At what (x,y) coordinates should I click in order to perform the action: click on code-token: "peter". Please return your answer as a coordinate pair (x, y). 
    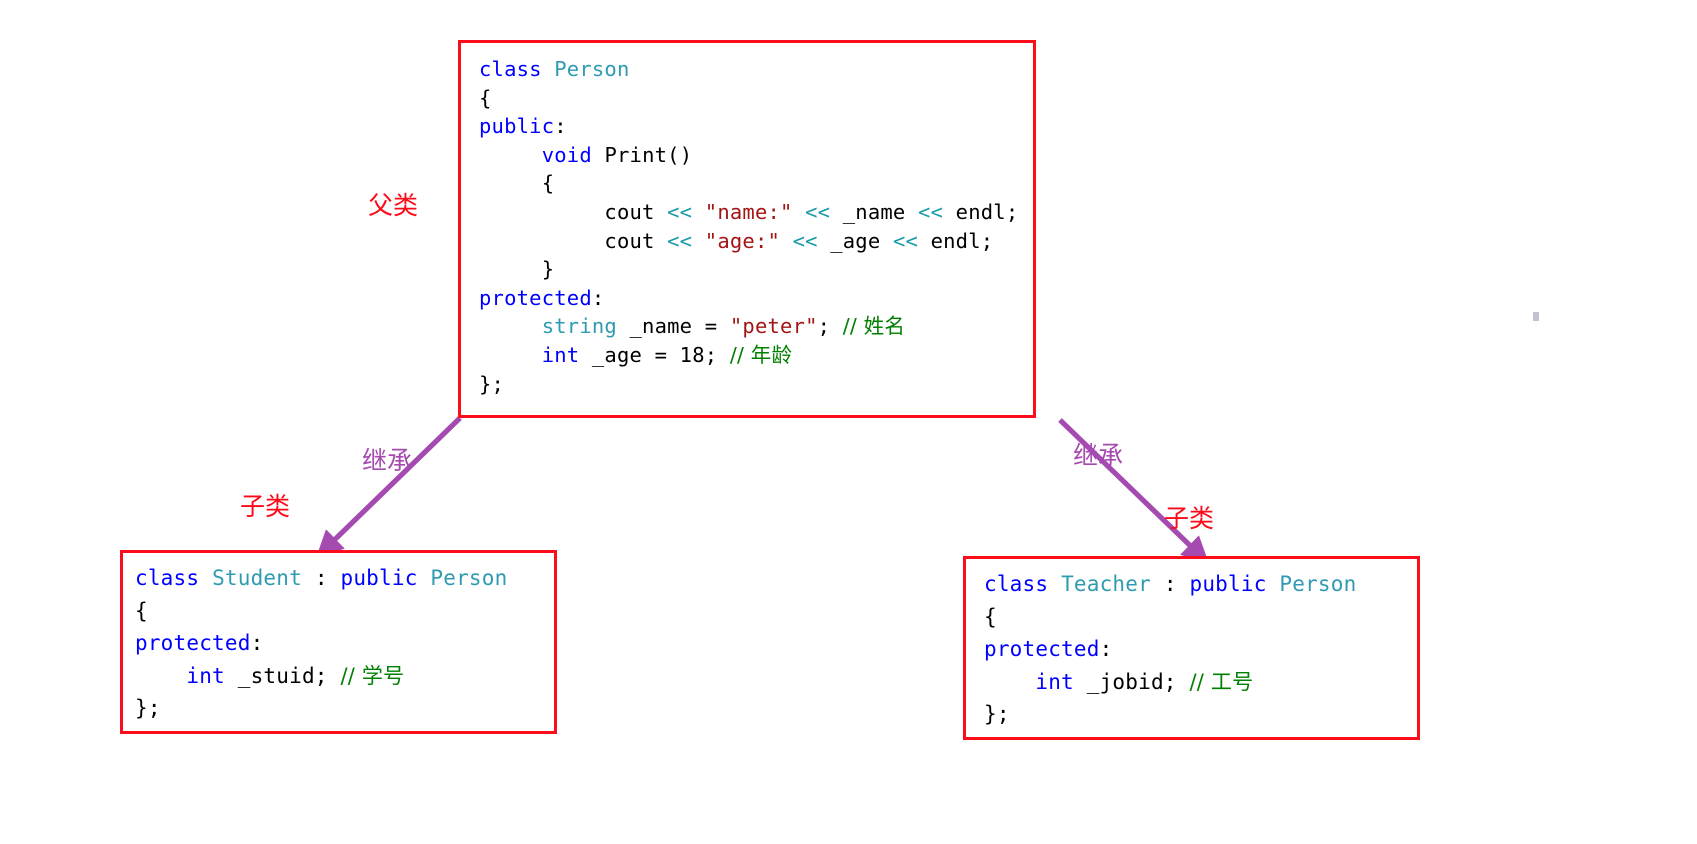
    Looking at the image, I should click on (773, 326).